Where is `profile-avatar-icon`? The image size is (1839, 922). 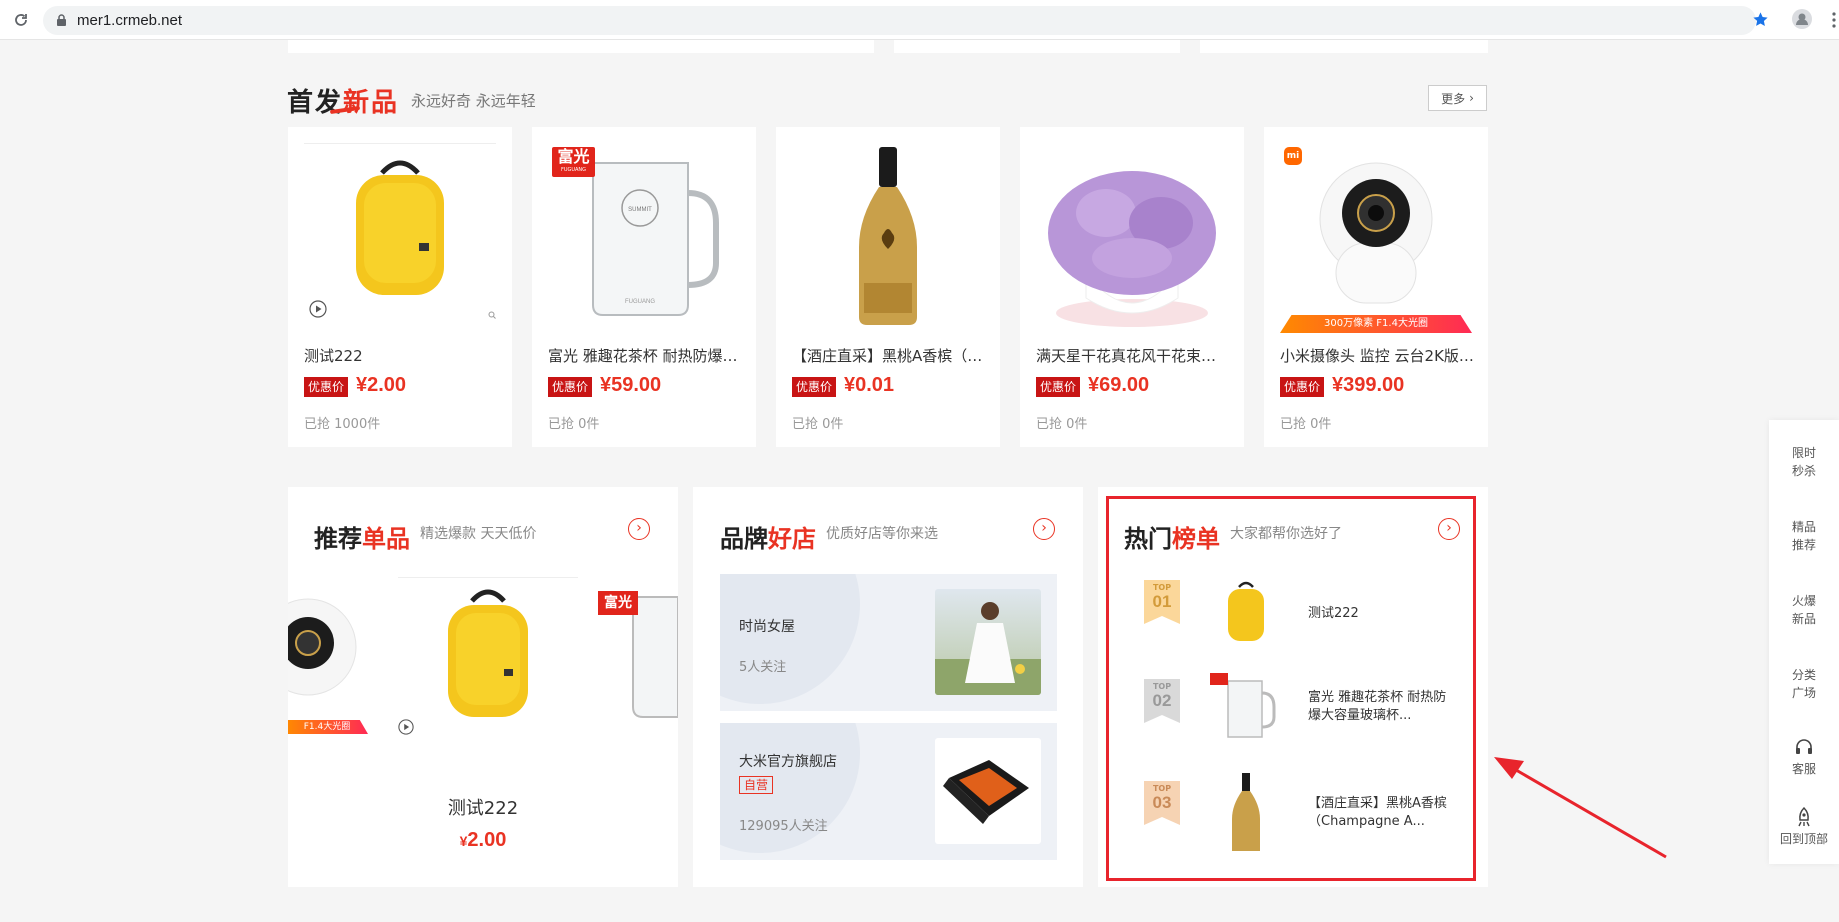
profile-avatar-icon is located at coordinates (1802, 19).